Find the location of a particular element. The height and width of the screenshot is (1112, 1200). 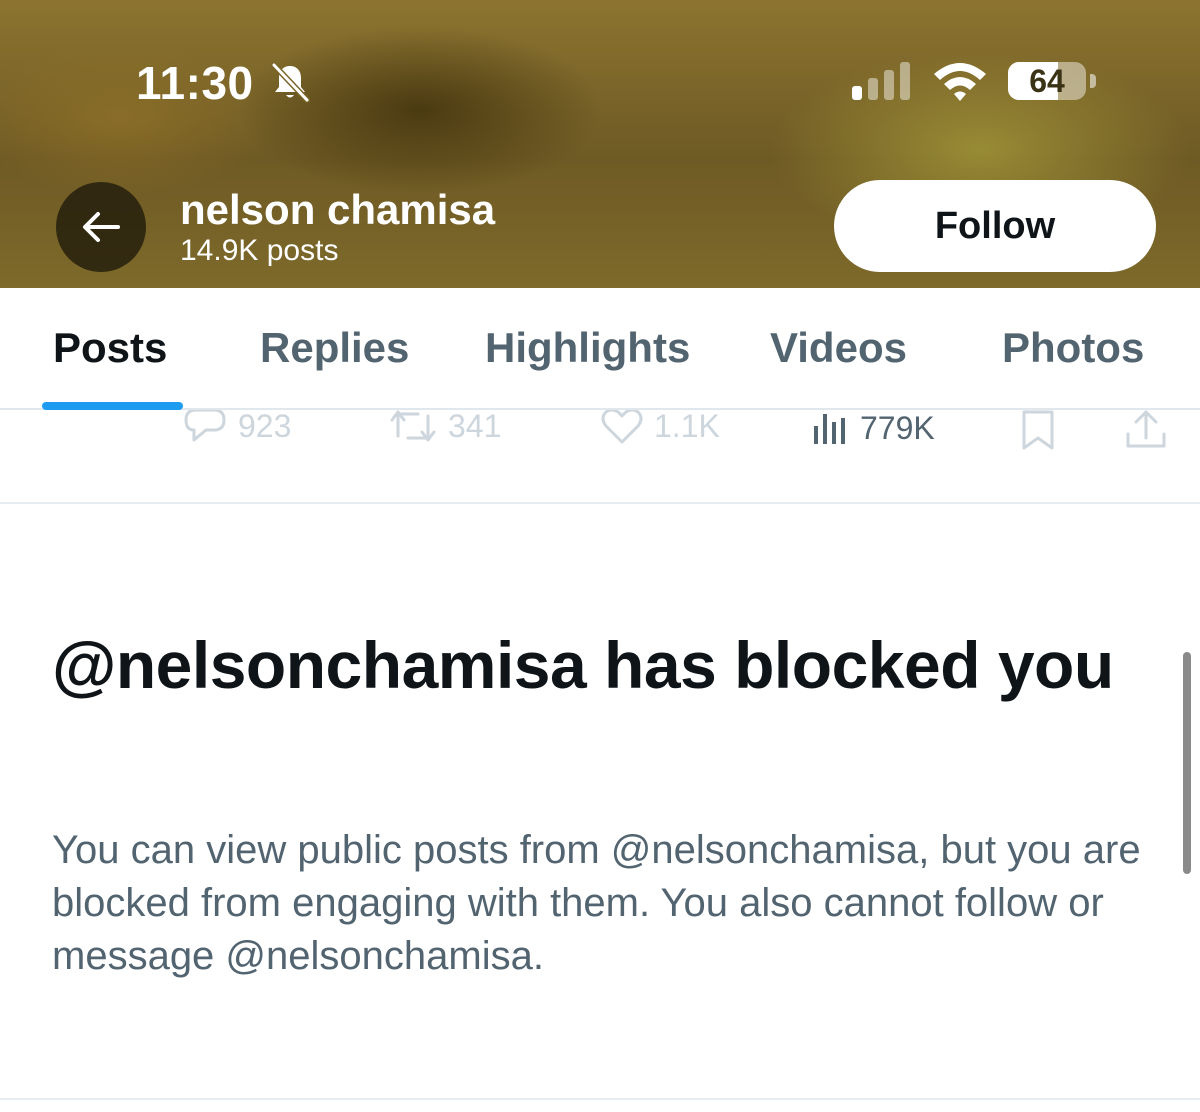

post-divider is located at coordinates (600, 503).